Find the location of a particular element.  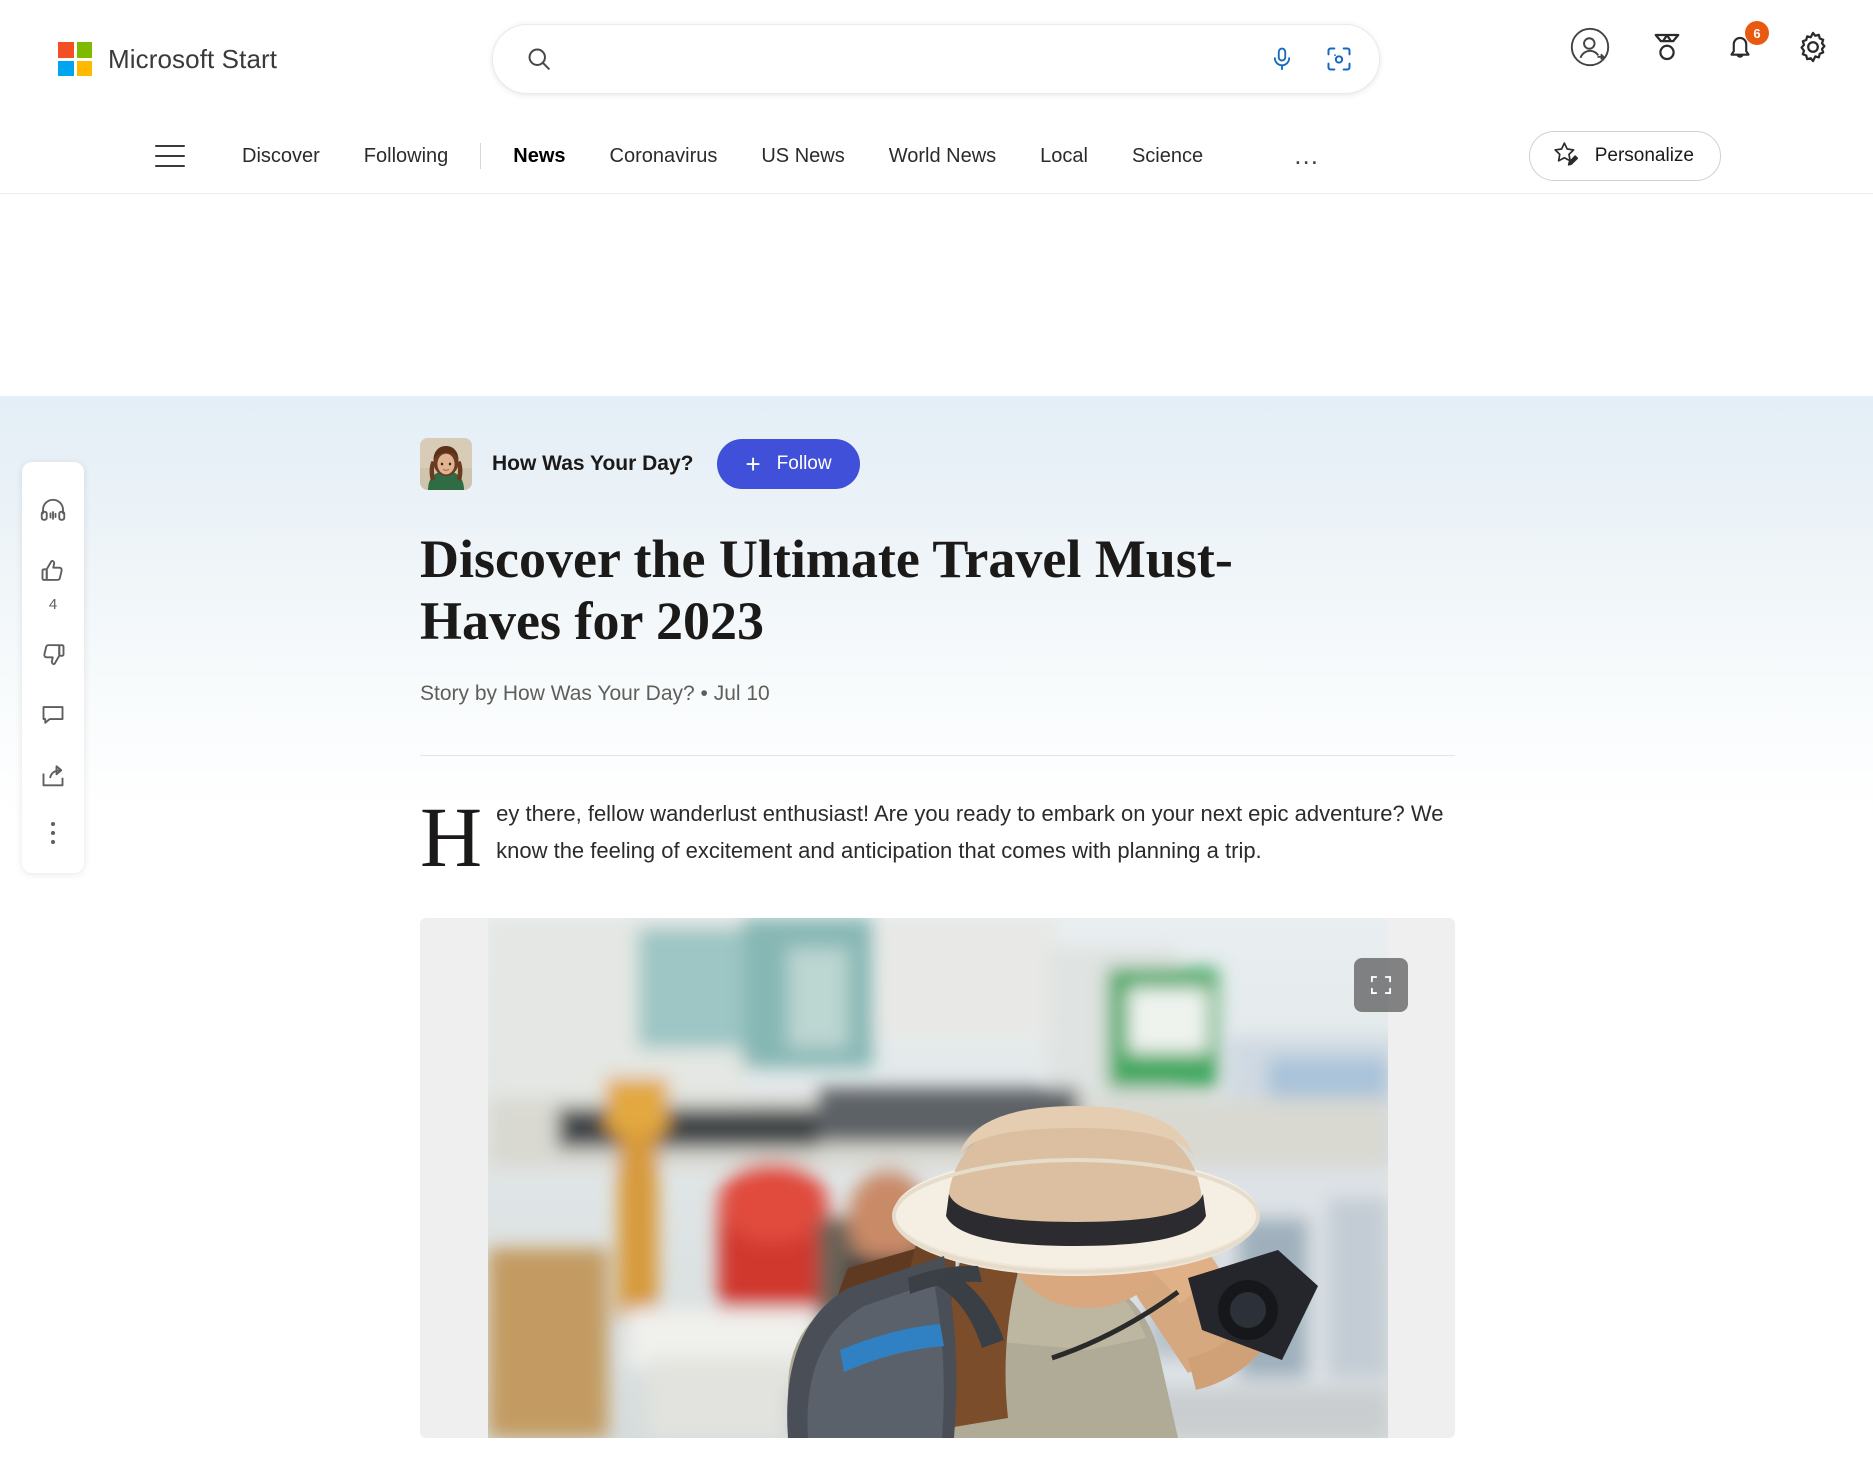

thumbs-up-icon is located at coordinates (53, 573).